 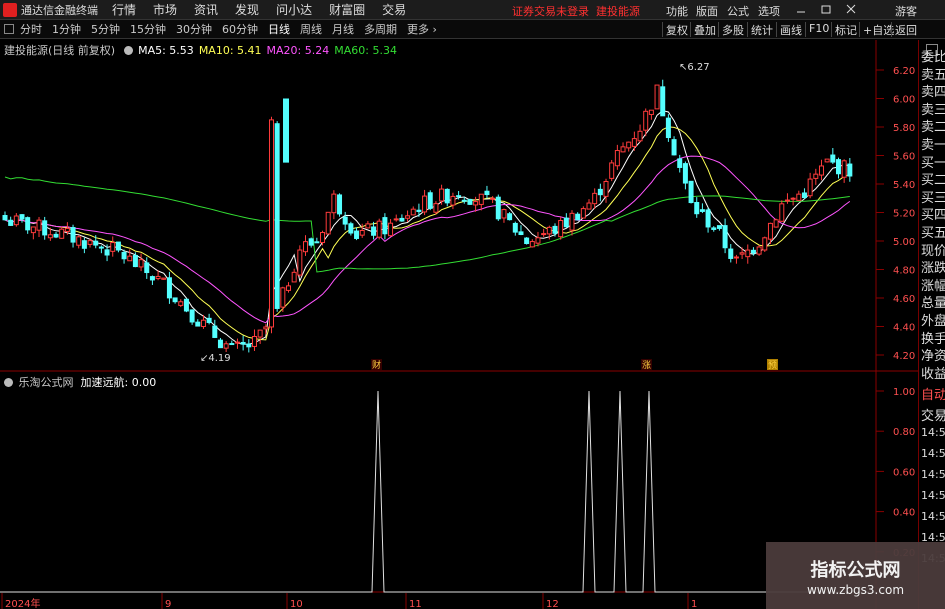 I want to click on menu-layout: 版面, so click(x=707, y=11).